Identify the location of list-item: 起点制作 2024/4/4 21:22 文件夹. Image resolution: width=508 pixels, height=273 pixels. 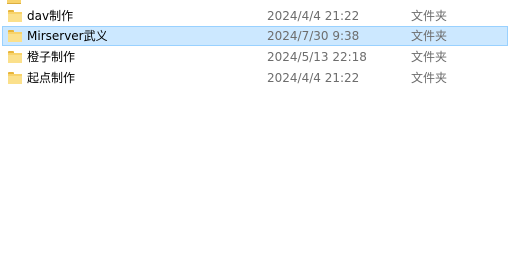
(255, 78).